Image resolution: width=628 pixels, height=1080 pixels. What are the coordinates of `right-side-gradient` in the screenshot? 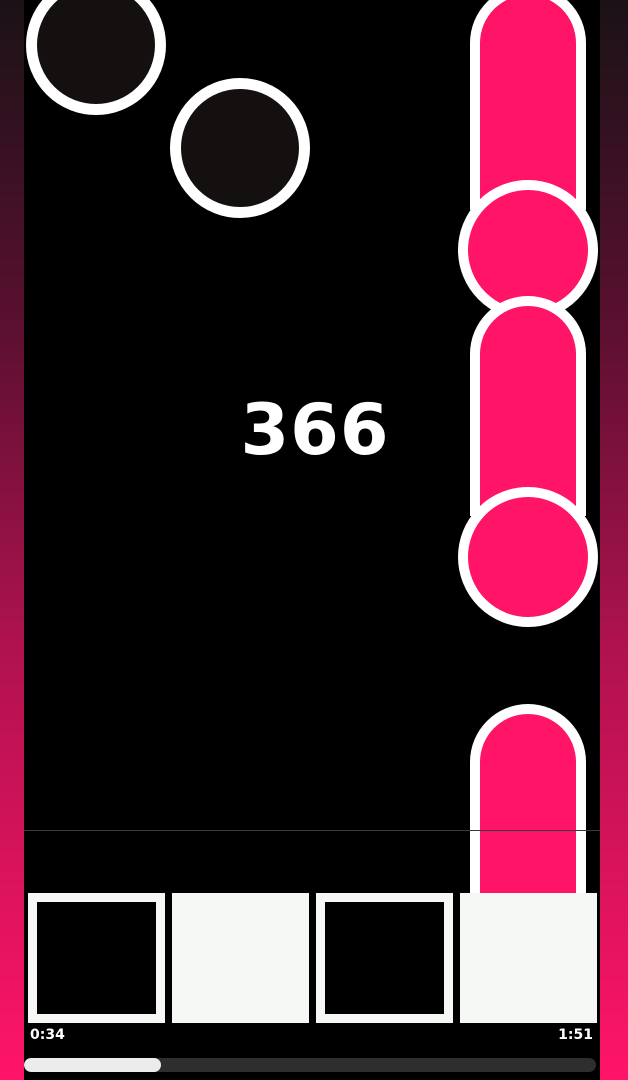 It's located at (614, 540).